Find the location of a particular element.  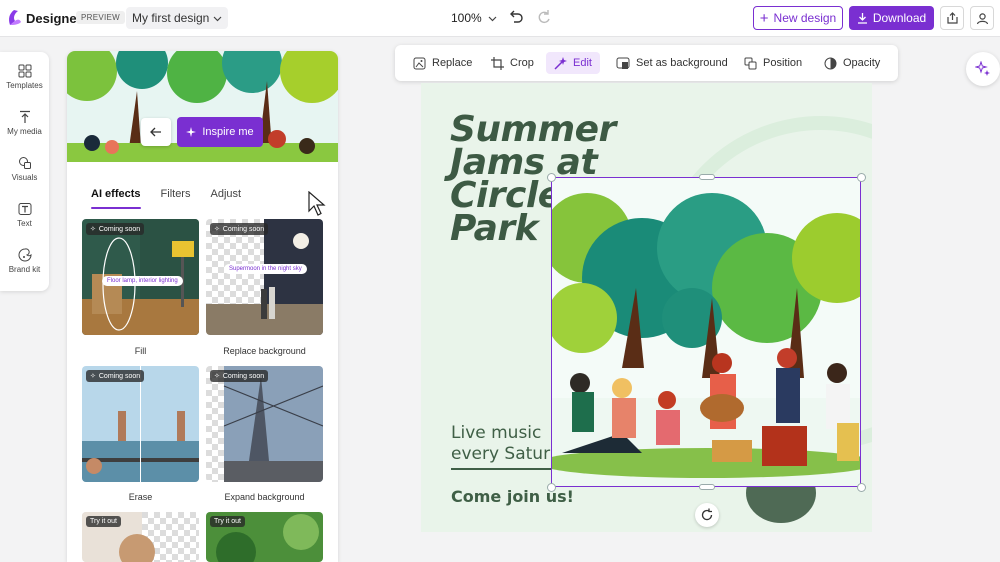

effect-card-label: Replace background is located at coordinates (264, 351).